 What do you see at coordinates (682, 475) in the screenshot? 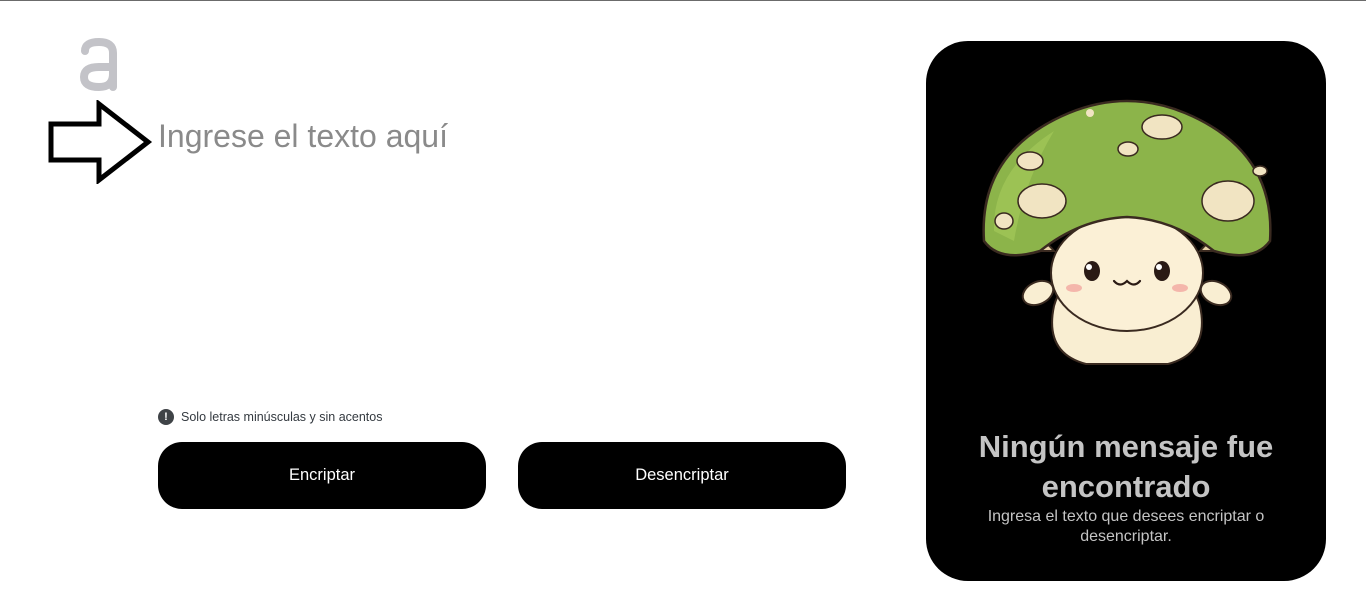
I see `decrypt-button: Desencriptar` at bounding box center [682, 475].